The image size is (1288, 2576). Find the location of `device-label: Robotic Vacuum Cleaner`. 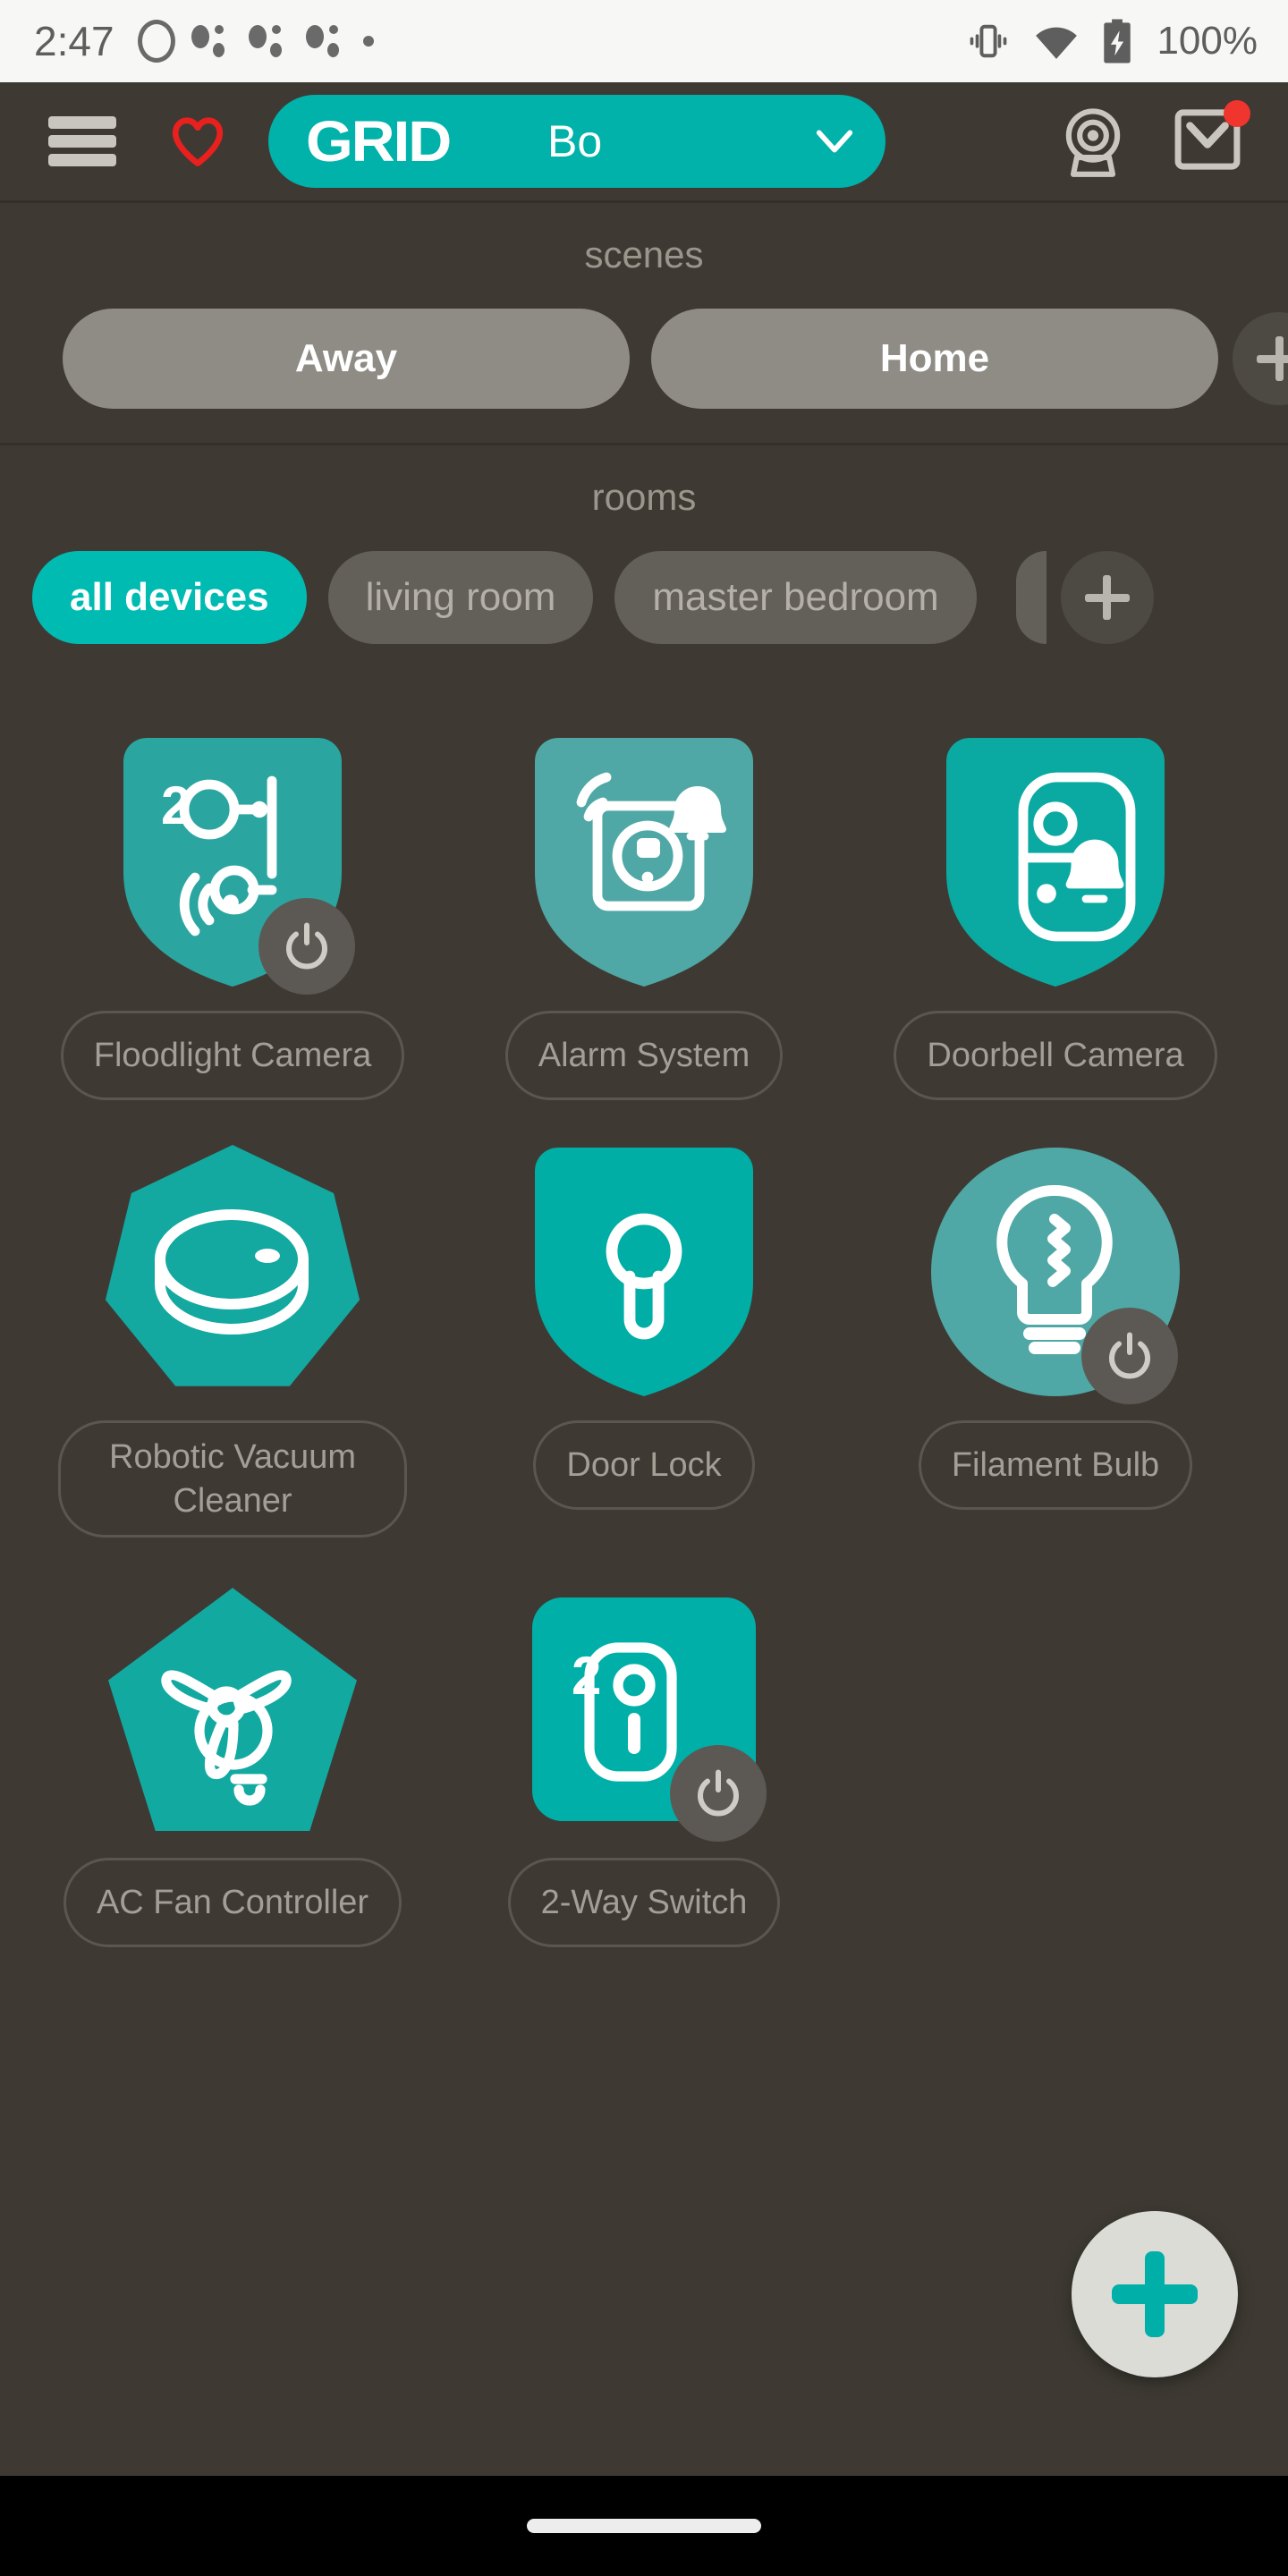

device-label: Robotic Vacuum Cleaner is located at coordinates (232, 1479).